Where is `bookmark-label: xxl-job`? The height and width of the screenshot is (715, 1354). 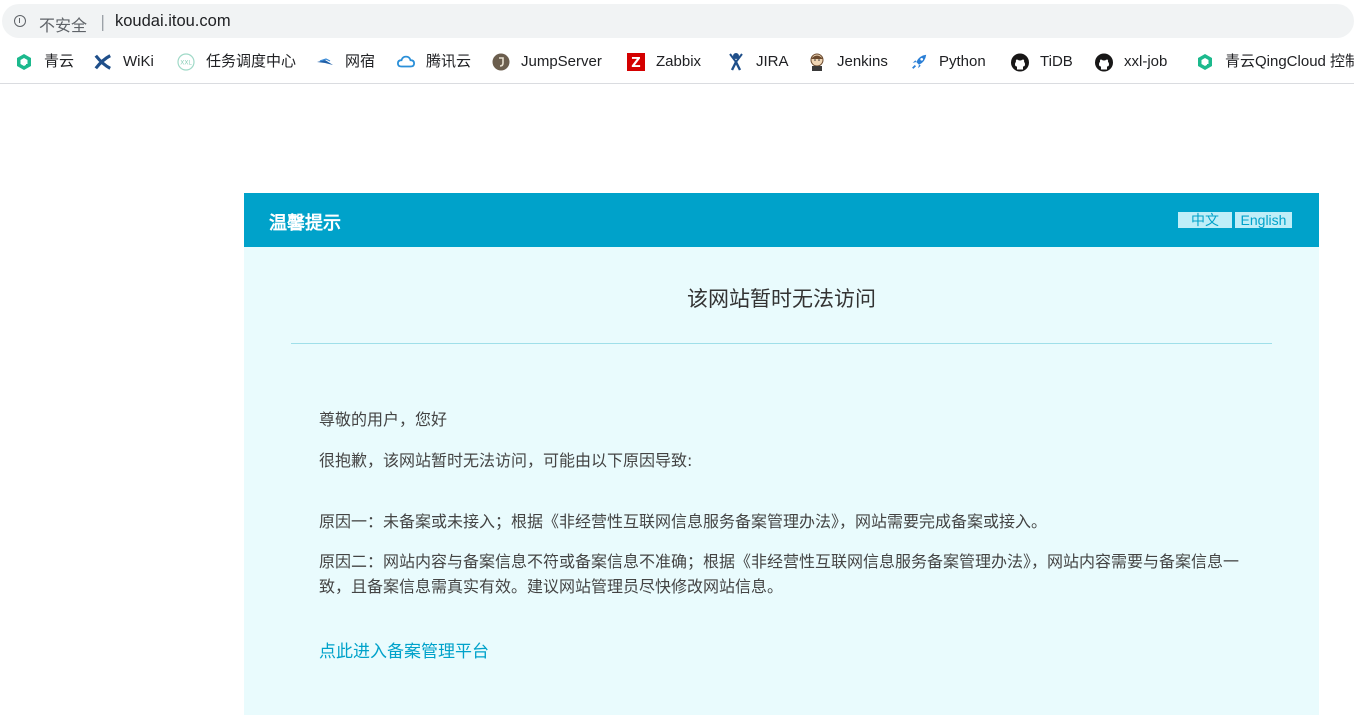
bookmark-label: xxl-job is located at coordinates (1146, 61).